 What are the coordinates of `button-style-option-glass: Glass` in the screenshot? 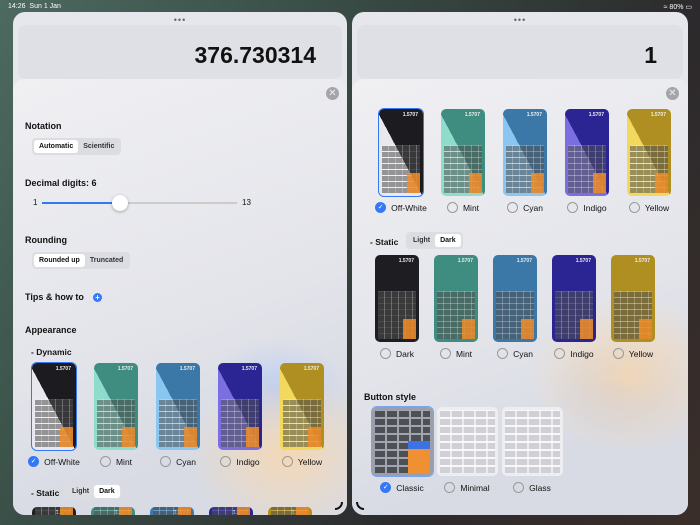 It's located at (532, 450).